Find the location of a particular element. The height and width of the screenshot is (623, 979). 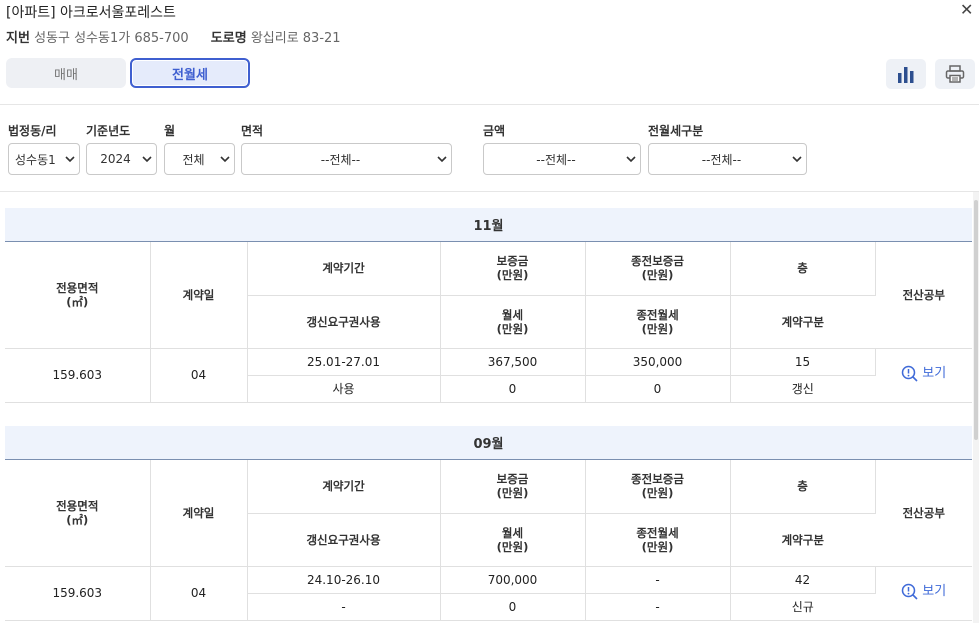

close-icon: ✕ is located at coordinates (966, 10).